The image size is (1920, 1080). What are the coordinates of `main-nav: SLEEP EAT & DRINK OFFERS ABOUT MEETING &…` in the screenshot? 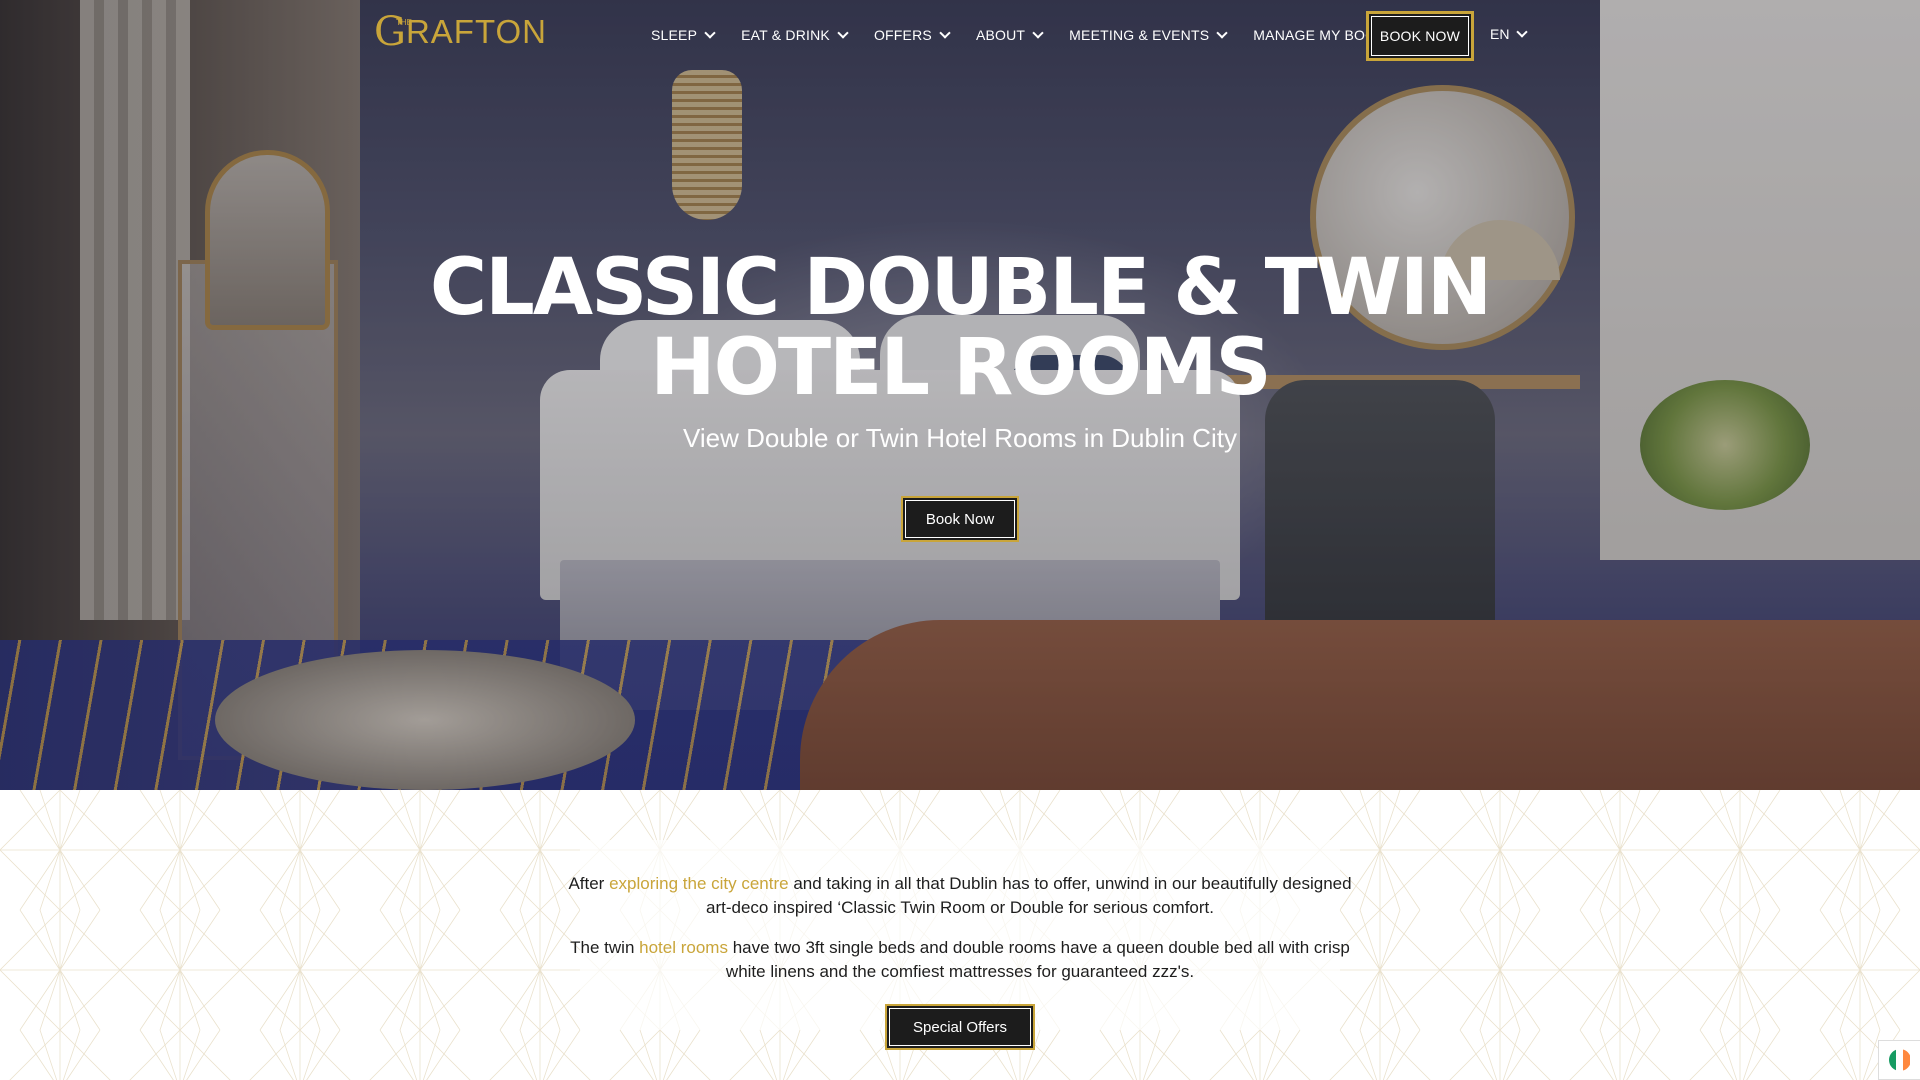 It's located at (1042, 35).